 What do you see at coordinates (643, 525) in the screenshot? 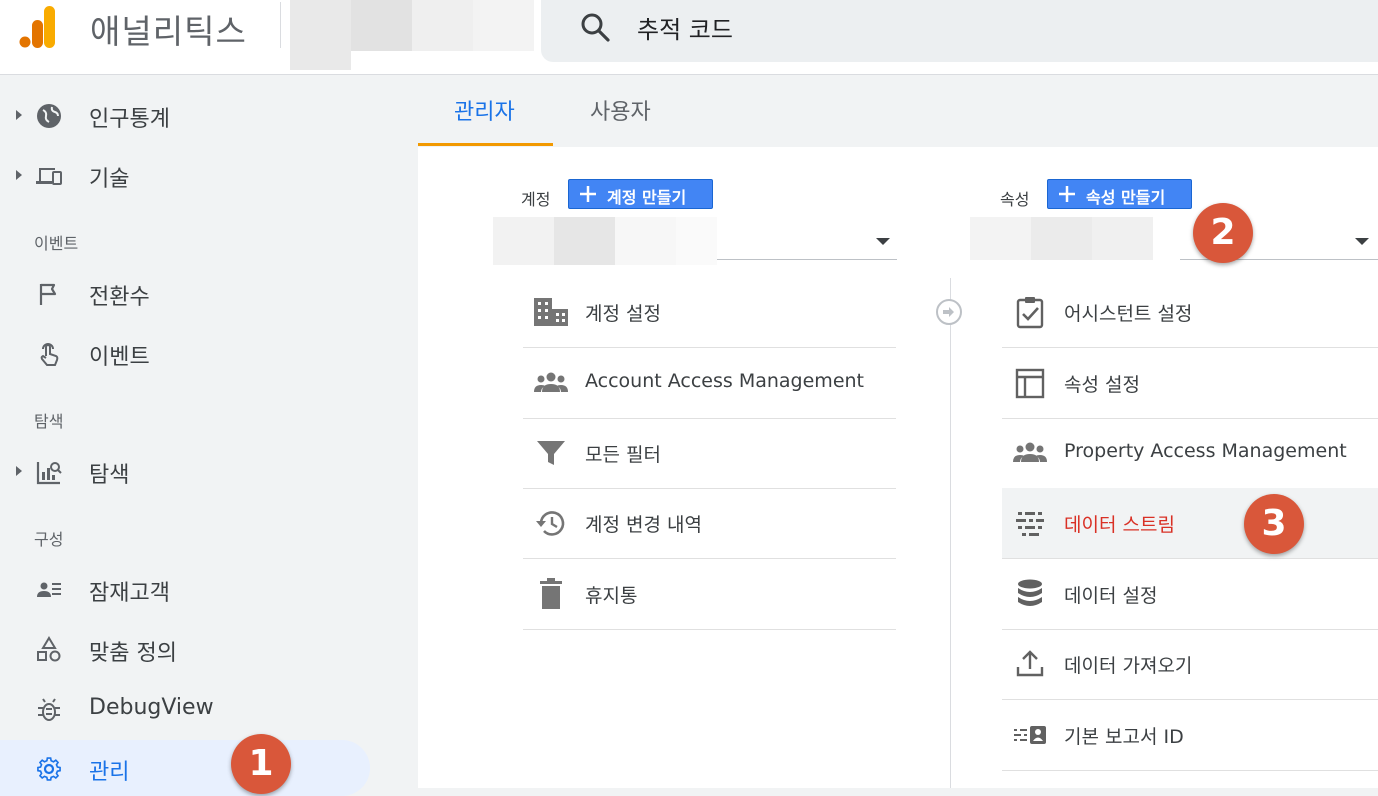
I see `menu-label: 계정 변경 내역` at bounding box center [643, 525].